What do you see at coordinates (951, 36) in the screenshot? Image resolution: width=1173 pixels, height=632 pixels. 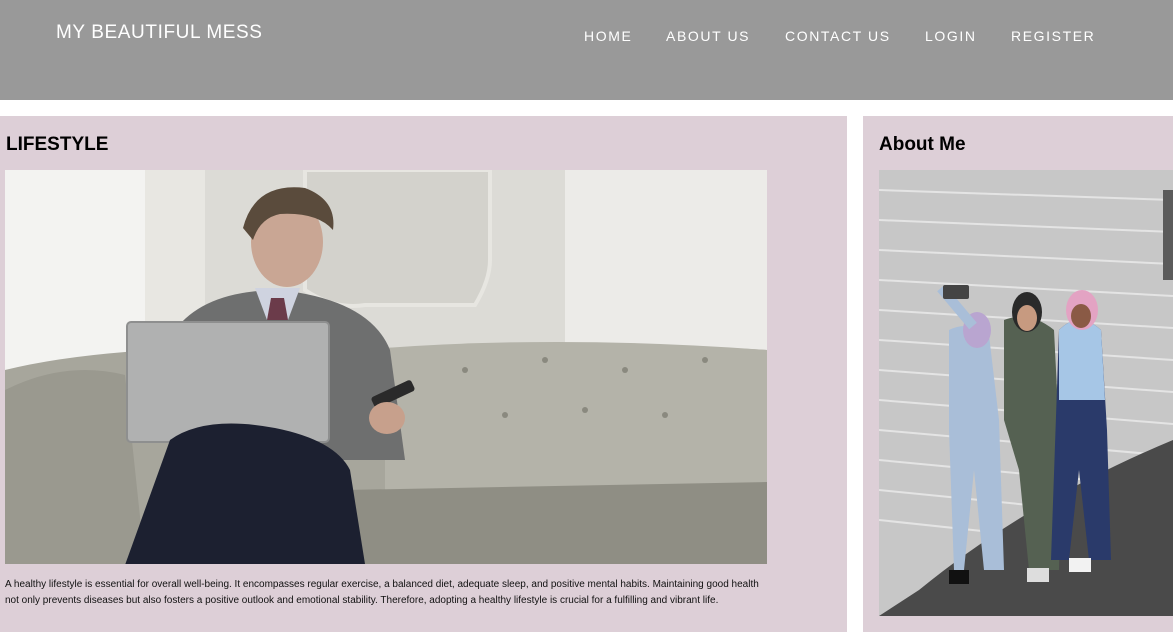 I see `nav-login-link: LOGIN` at bounding box center [951, 36].